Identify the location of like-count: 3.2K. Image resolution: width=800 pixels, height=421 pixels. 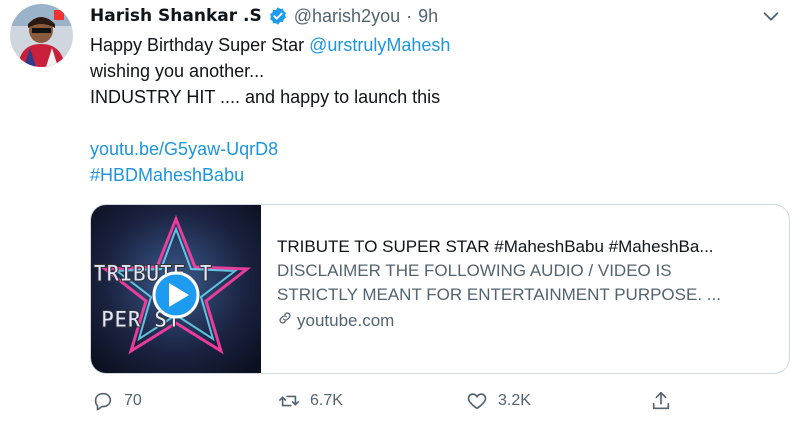
(514, 400).